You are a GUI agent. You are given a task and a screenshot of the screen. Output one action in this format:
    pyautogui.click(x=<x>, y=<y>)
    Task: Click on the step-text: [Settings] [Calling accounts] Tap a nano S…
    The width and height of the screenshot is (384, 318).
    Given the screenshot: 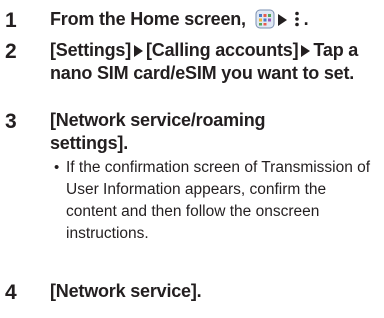 What is the action you would take?
    pyautogui.click(x=214, y=62)
    